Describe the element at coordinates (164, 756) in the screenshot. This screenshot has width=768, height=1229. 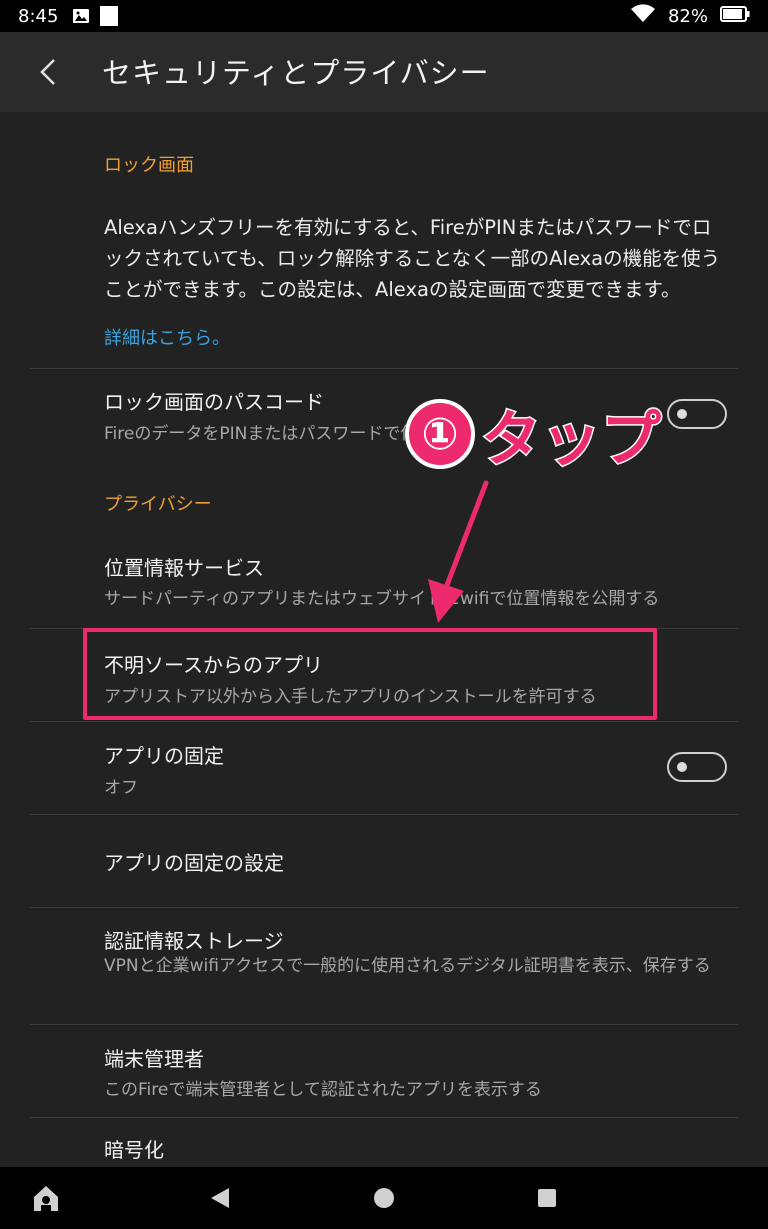
I see `item-title: アプリの固定` at that location.